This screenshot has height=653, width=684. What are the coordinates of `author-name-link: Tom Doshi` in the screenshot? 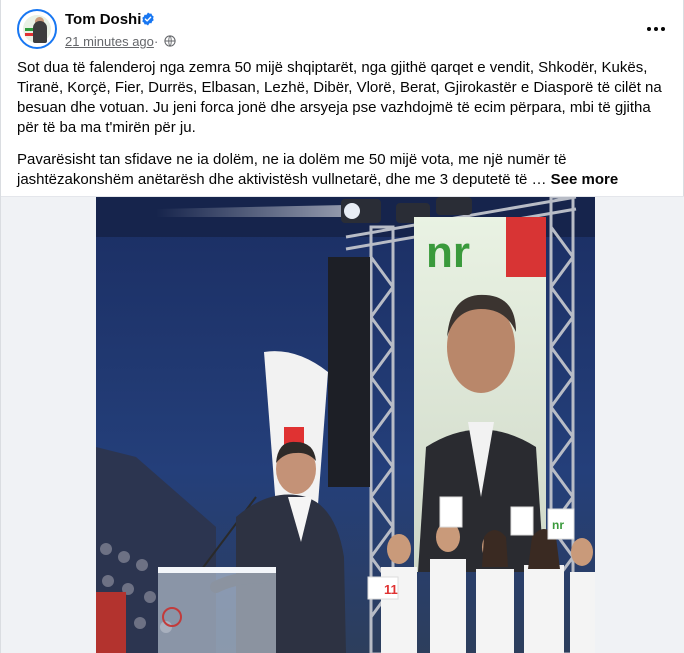 It's located at (103, 19).